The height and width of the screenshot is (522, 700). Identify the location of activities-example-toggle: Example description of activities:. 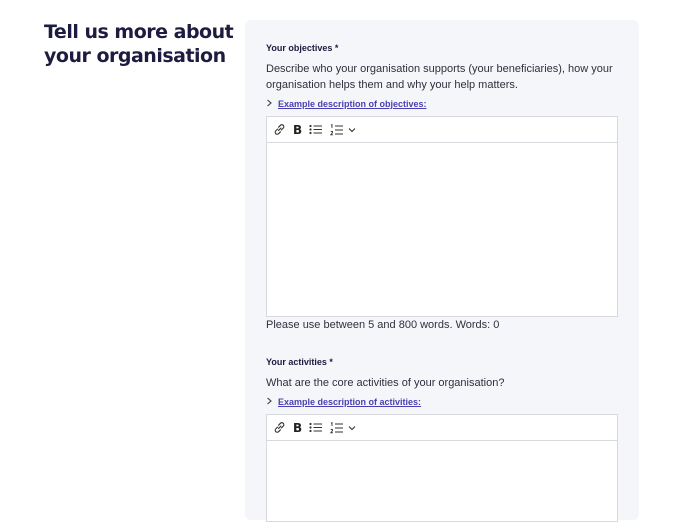
(442, 402).